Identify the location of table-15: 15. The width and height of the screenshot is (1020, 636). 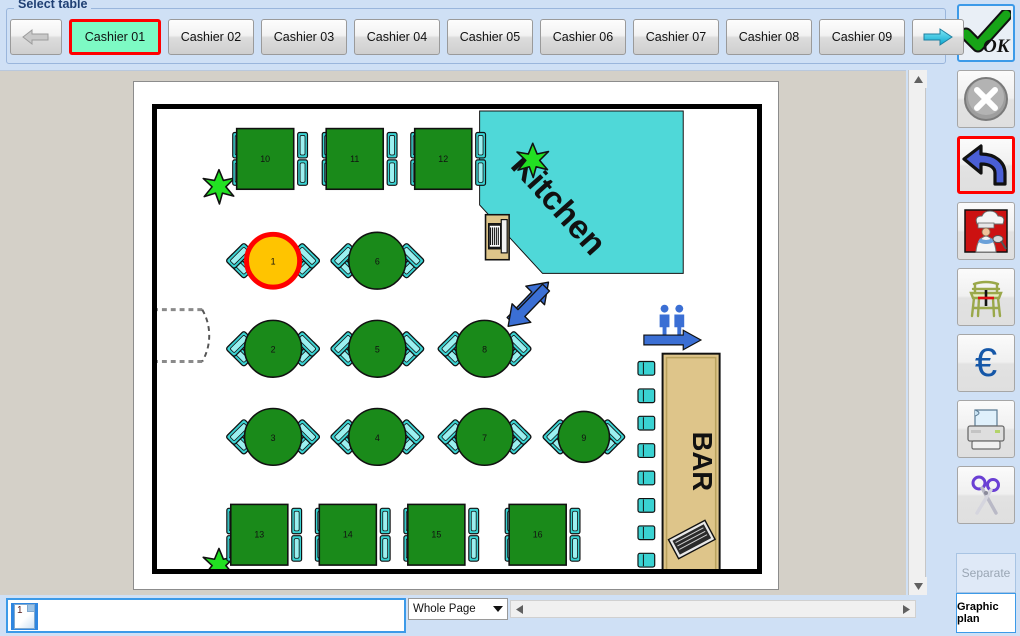
(441, 534).